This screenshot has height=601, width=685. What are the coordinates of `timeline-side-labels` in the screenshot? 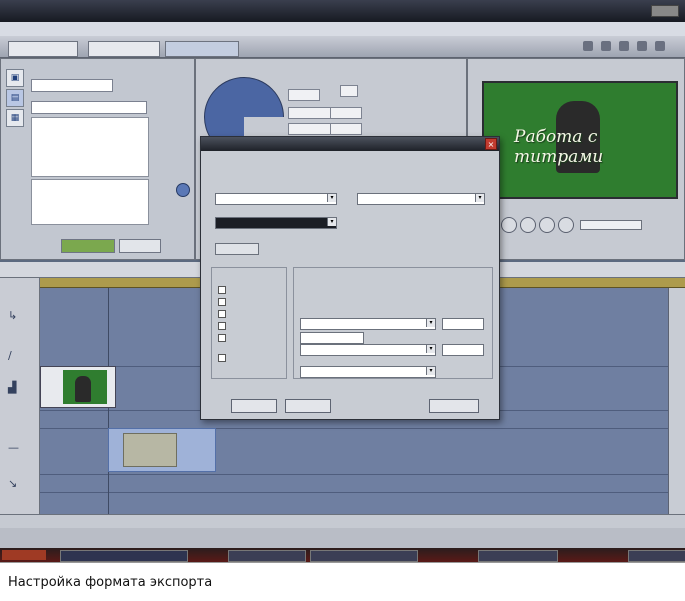 It's located at (676, 401).